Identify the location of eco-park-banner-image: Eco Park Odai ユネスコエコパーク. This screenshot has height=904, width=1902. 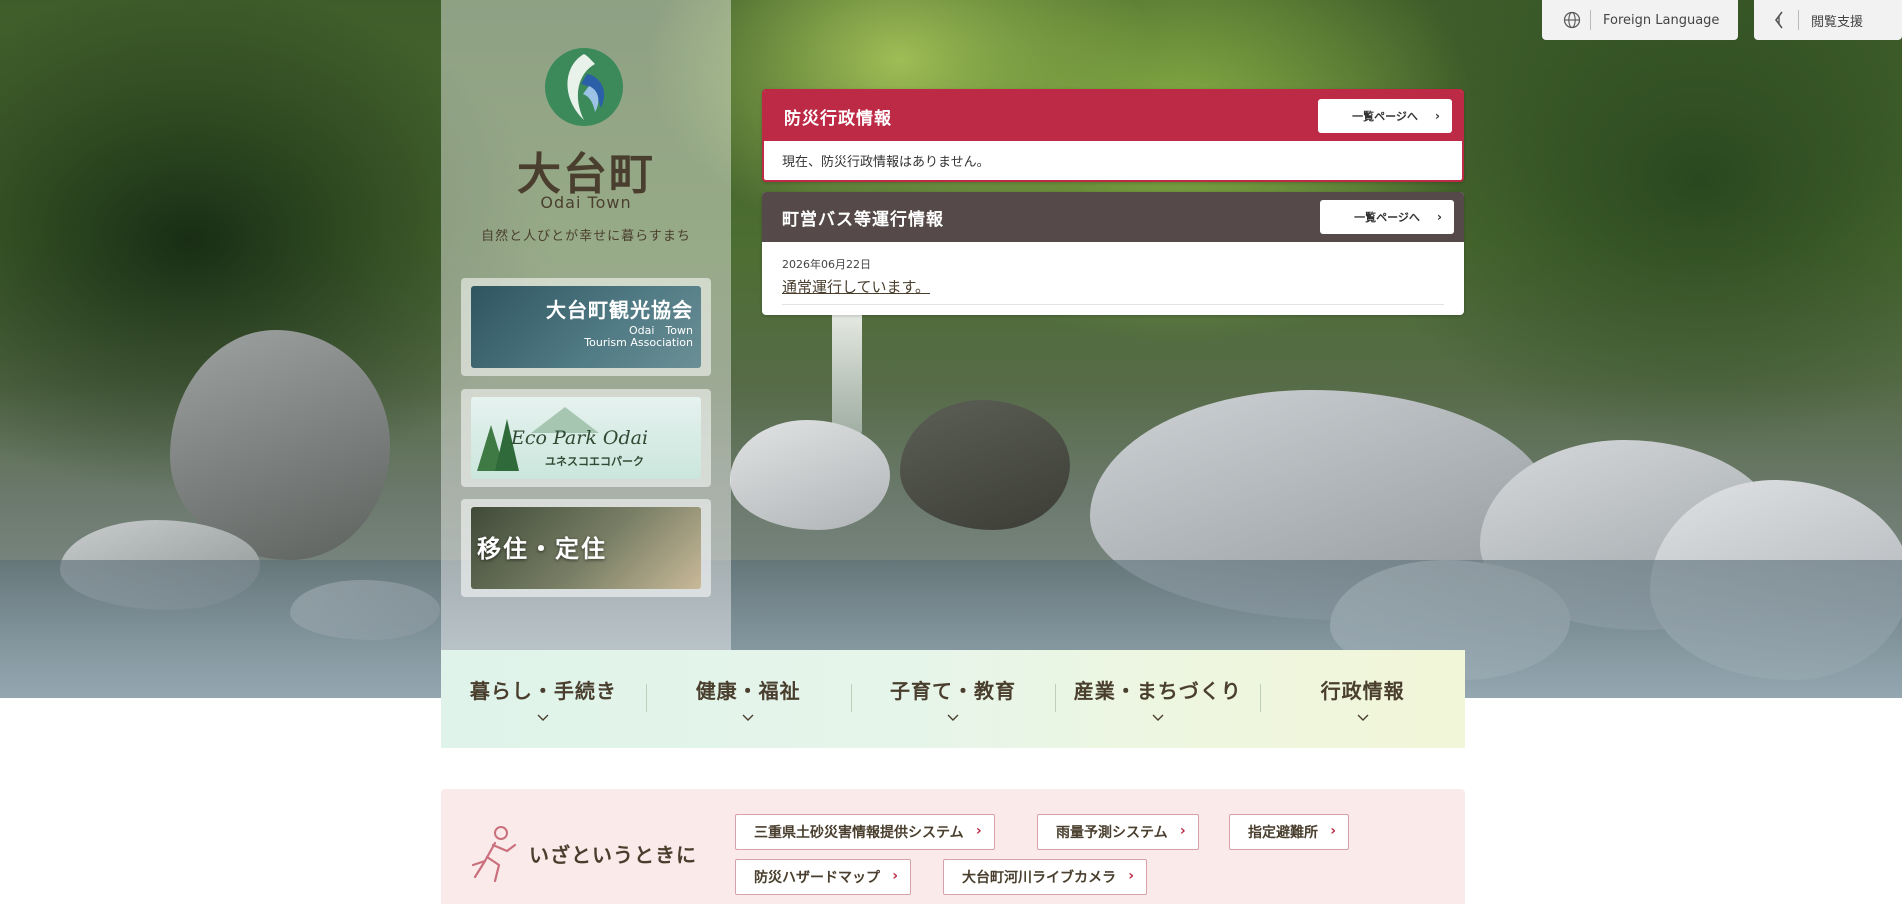
(586, 438).